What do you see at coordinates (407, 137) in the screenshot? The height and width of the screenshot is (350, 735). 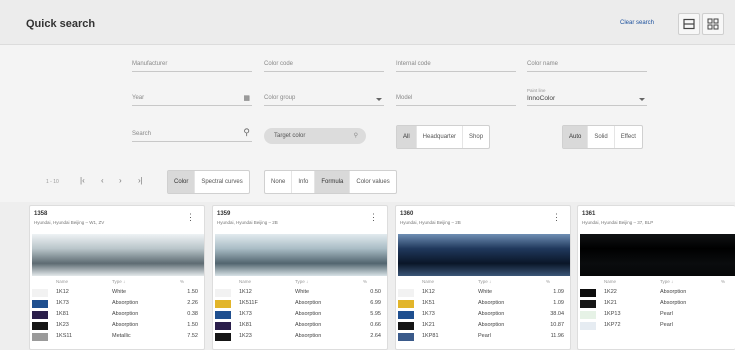 I see `scope-all: All` at bounding box center [407, 137].